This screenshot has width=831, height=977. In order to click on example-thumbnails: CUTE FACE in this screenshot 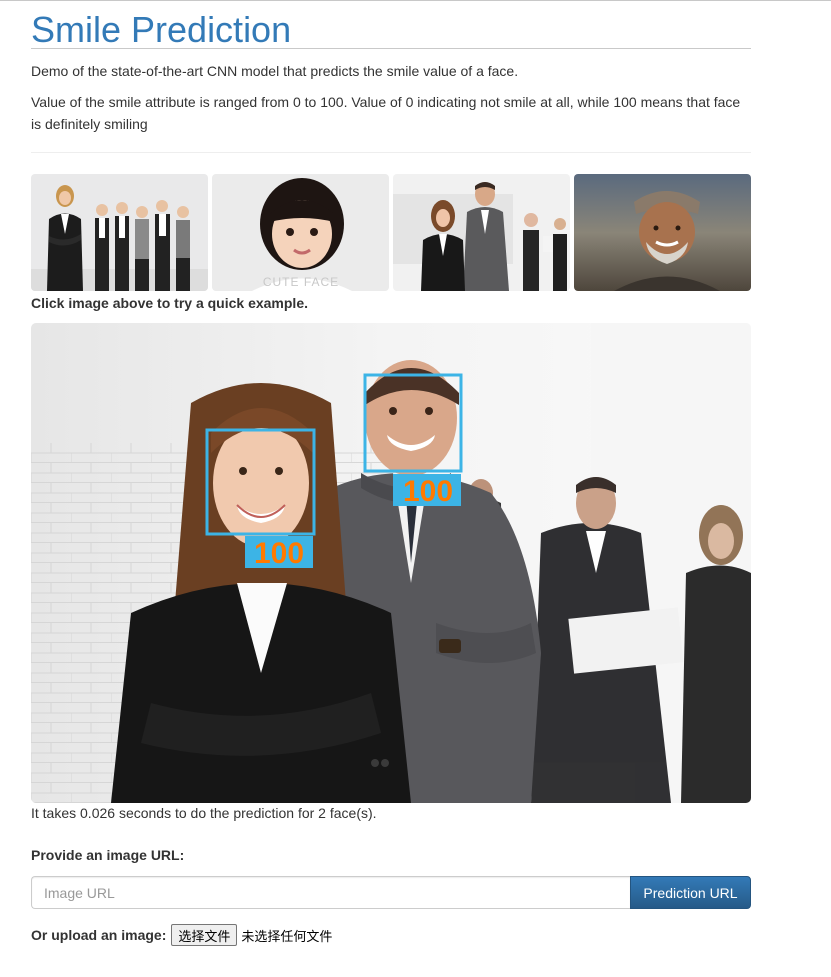, I will do `click(391, 232)`.